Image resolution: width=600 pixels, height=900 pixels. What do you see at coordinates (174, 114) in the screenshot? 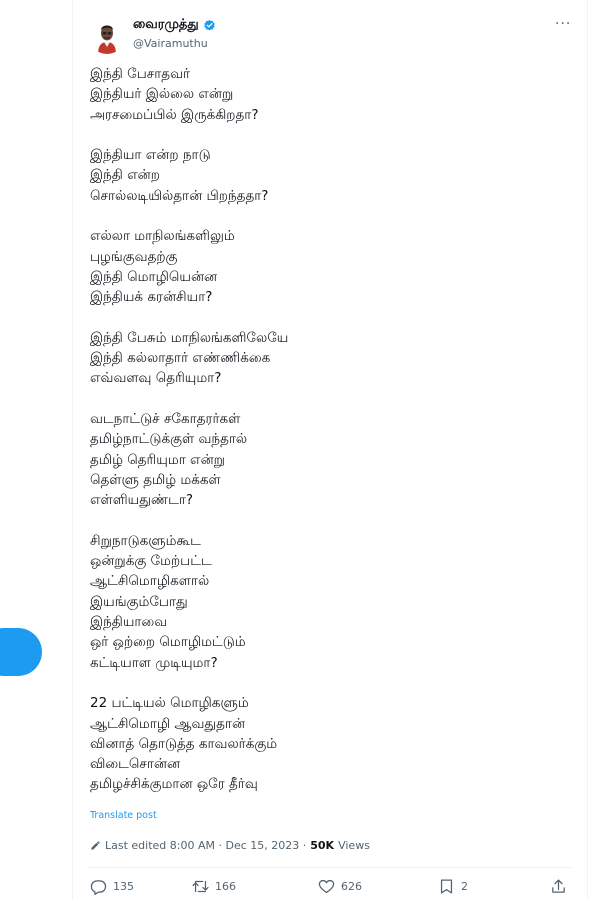
I see `post-line: அரசமைப்பில் இருக்கிறதா?` at bounding box center [174, 114].